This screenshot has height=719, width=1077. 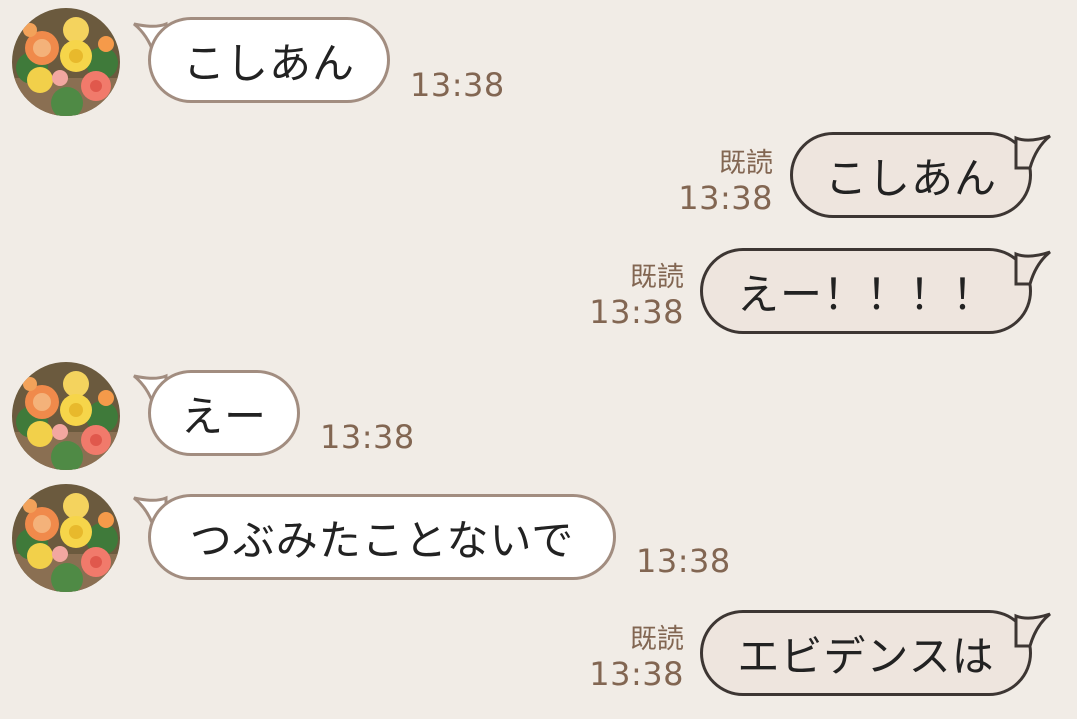 I want to click on message-bubble-incoming: えー, so click(x=224, y=413).